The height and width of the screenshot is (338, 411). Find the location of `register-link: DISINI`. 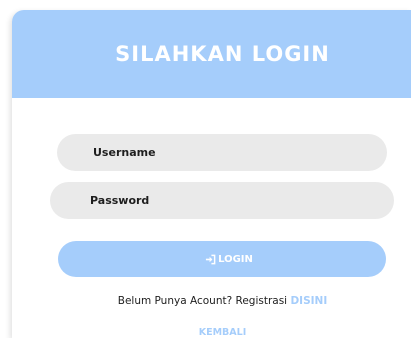

register-link: DISINI is located at coordinates (308, 301).